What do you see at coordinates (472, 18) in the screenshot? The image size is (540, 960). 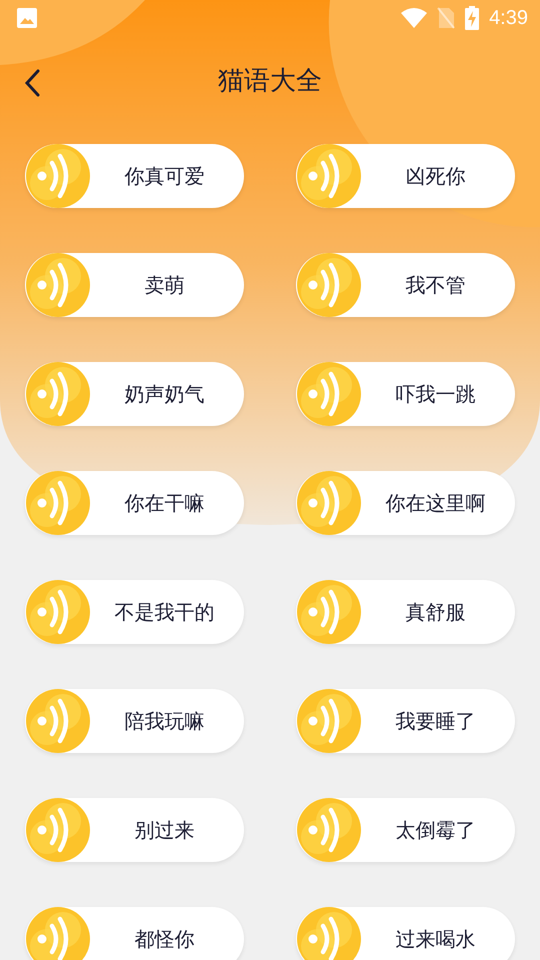 I see `battery-charging-icon` at bounding box center [472, 18].